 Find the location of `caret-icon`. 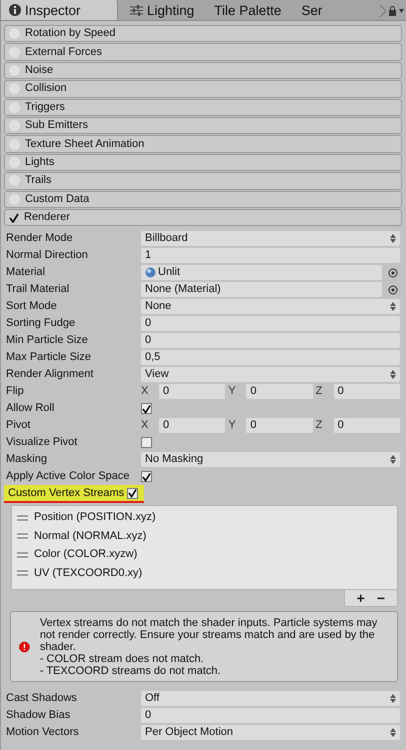

caret-icon is located at coordinates (401, 10).